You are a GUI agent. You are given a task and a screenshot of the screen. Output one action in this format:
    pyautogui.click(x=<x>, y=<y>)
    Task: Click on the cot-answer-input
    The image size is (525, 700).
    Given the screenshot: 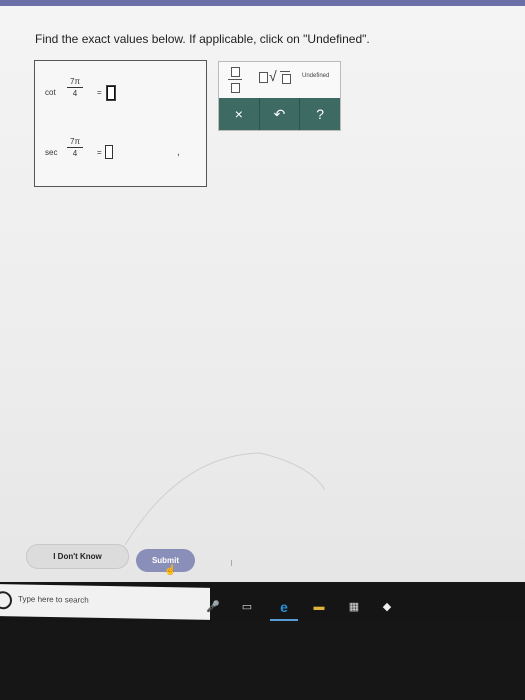 What is the action you would take?
    pyautogui.click(x=111, y=93)
    